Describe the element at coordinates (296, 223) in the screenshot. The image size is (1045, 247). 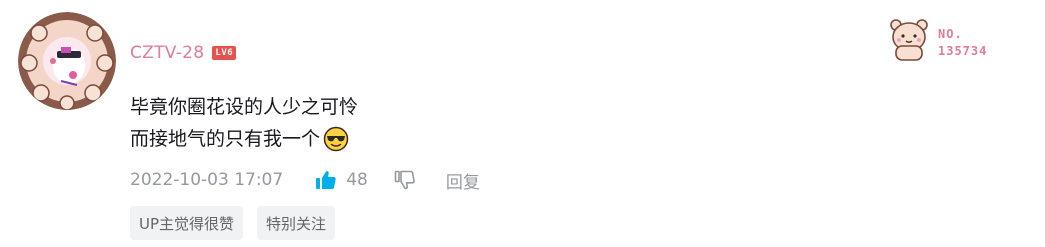
I see `tag-special-follow: 特别关注` at that location.